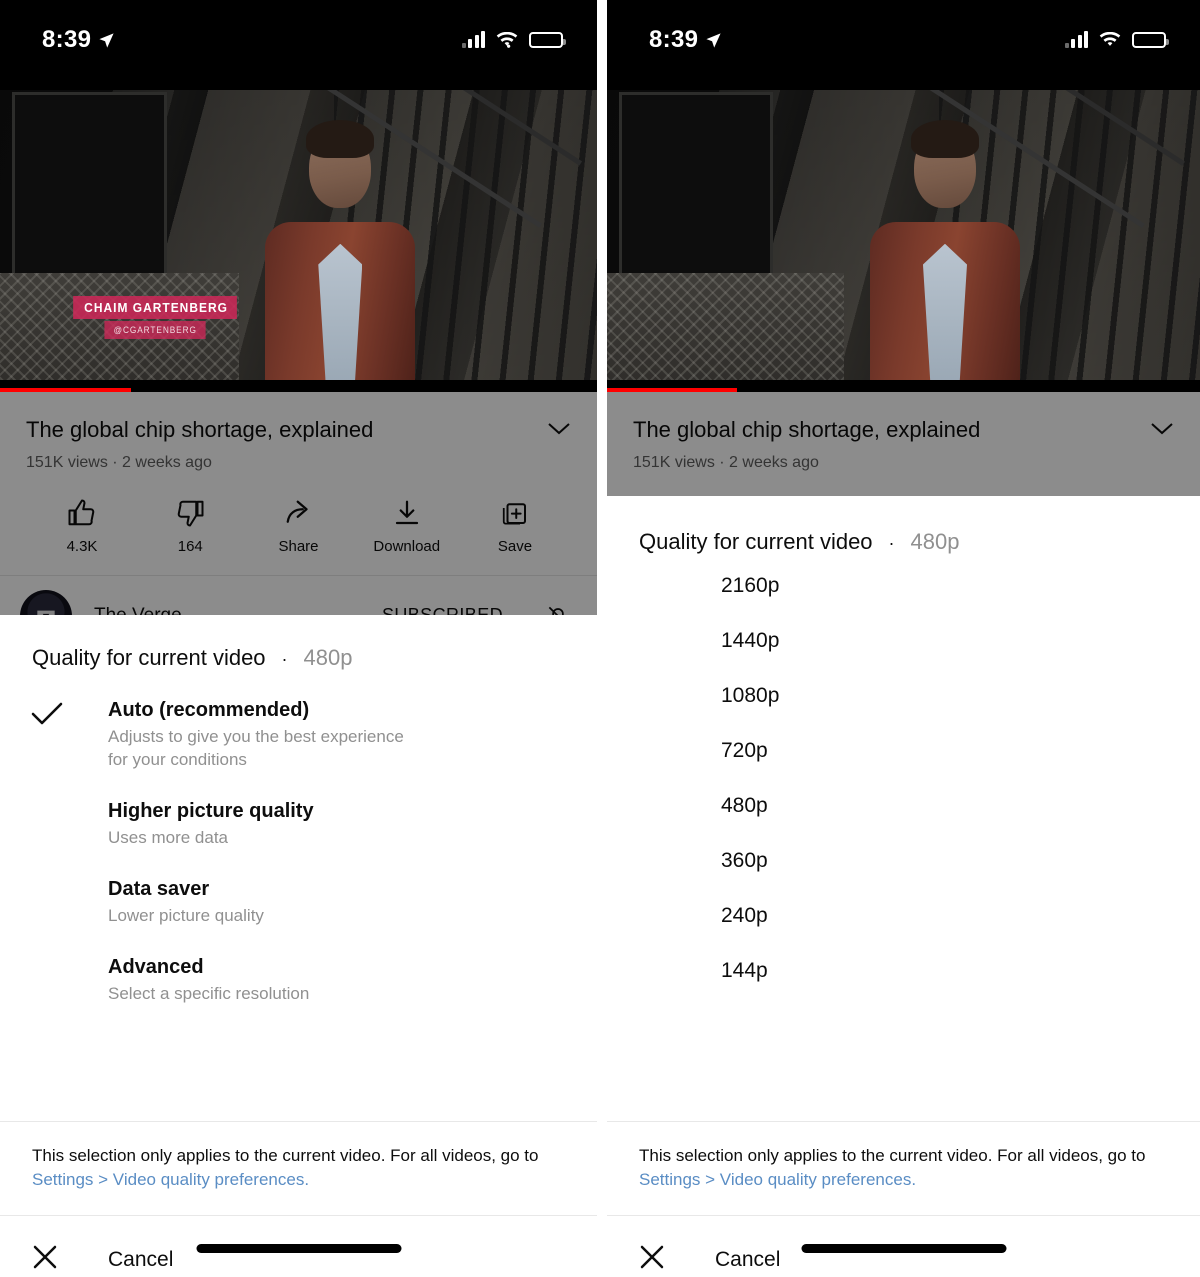 The height and width of the screenshot is (1277, 1200). I want to click on option-subtitle: Lower picture quality, so click(186, 915).